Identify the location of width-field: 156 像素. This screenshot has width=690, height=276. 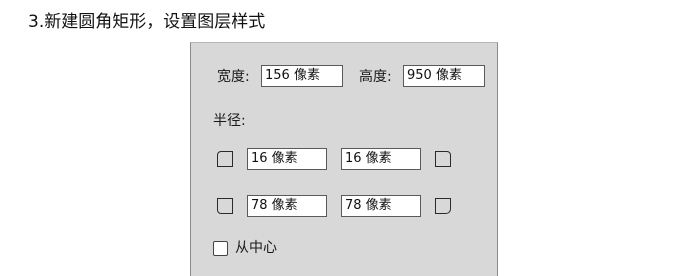
(302, 76).